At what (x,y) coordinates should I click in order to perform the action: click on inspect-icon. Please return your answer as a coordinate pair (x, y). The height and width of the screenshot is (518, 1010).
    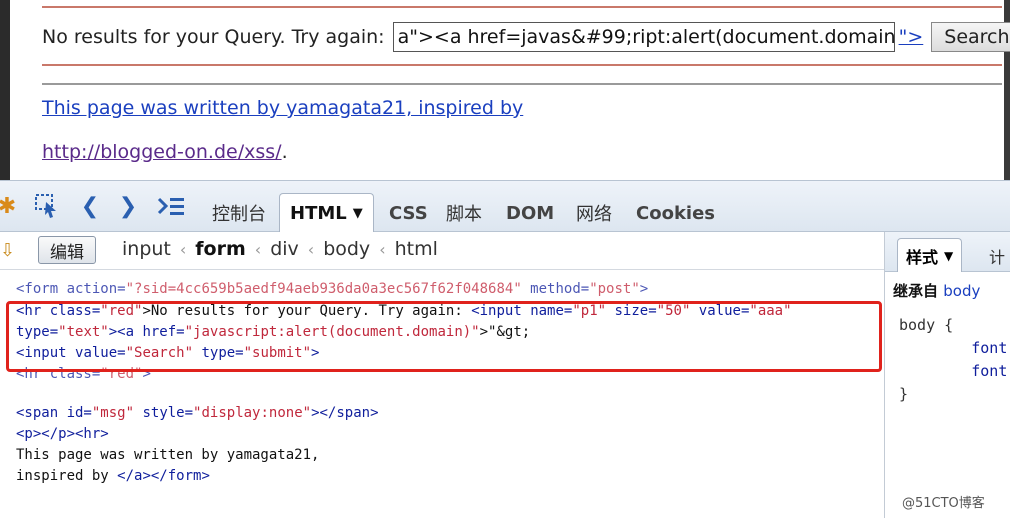
    Looking at the image, I should click on (47, 206).